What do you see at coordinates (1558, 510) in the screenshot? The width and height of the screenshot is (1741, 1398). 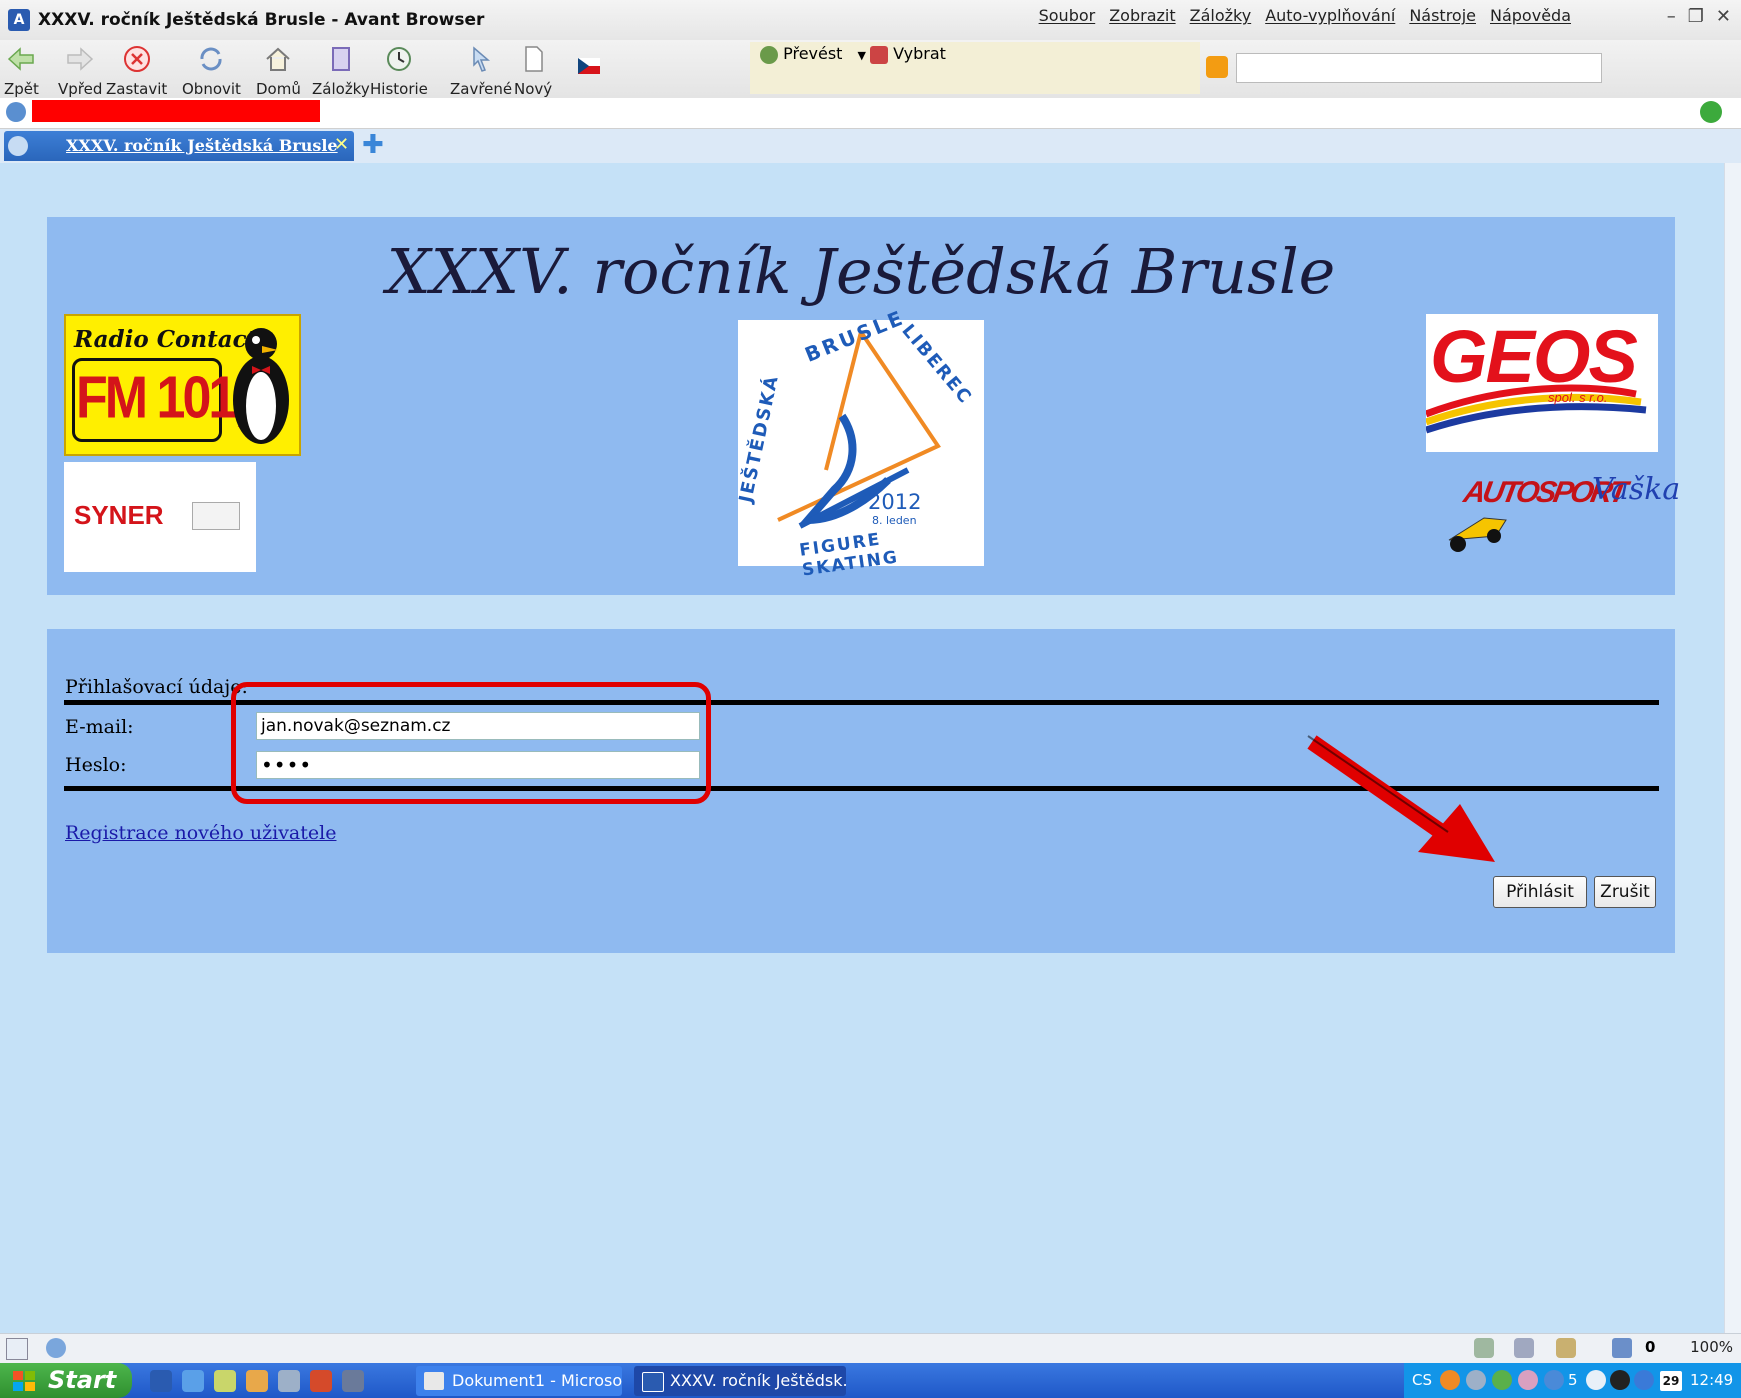 I see `autosport-vaska-logo: AUTOSPORT Vaška` at bounding box center [1558, 510].